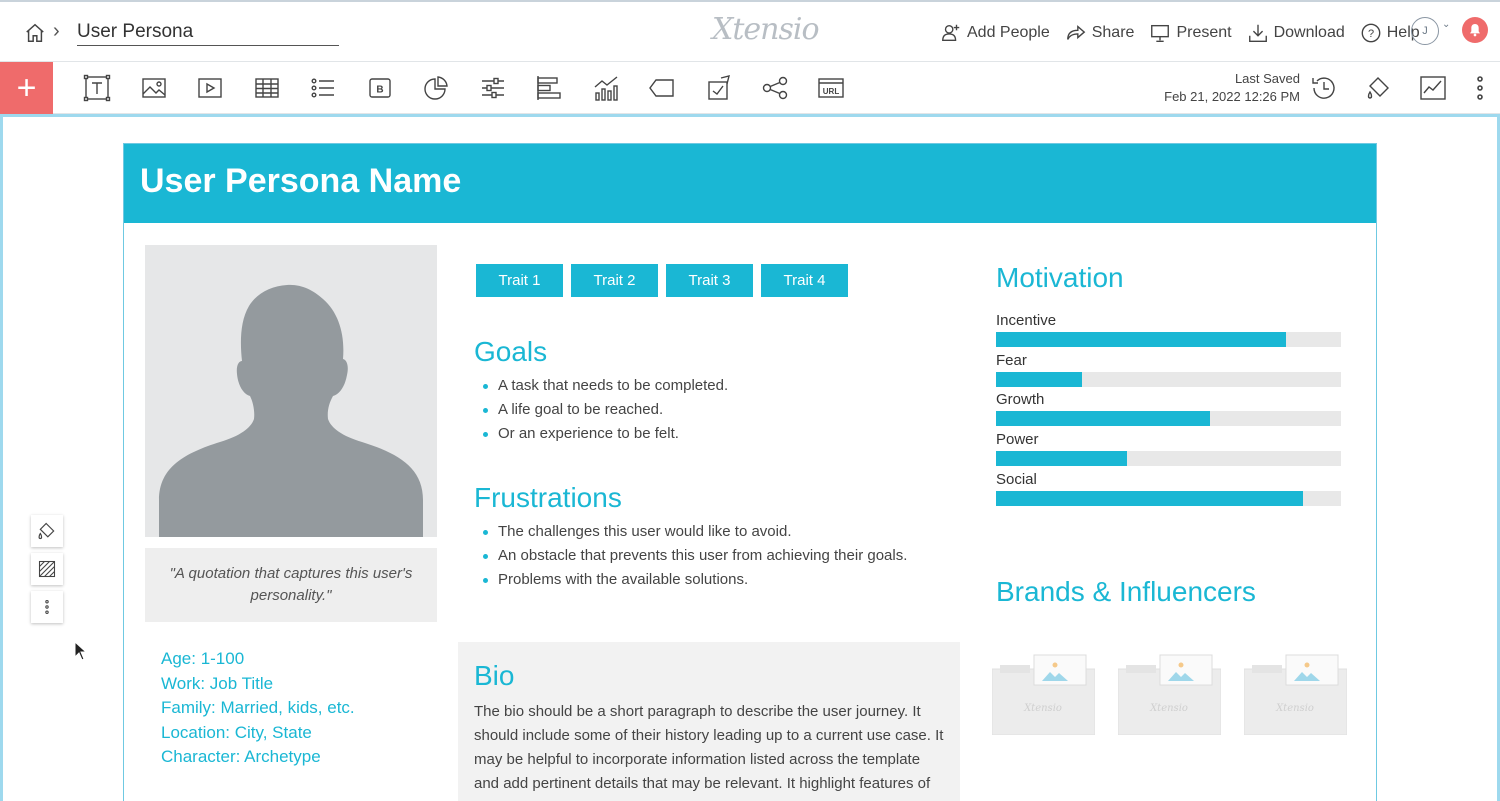  I want to click on help-icon: ?, so click(1371, 33).